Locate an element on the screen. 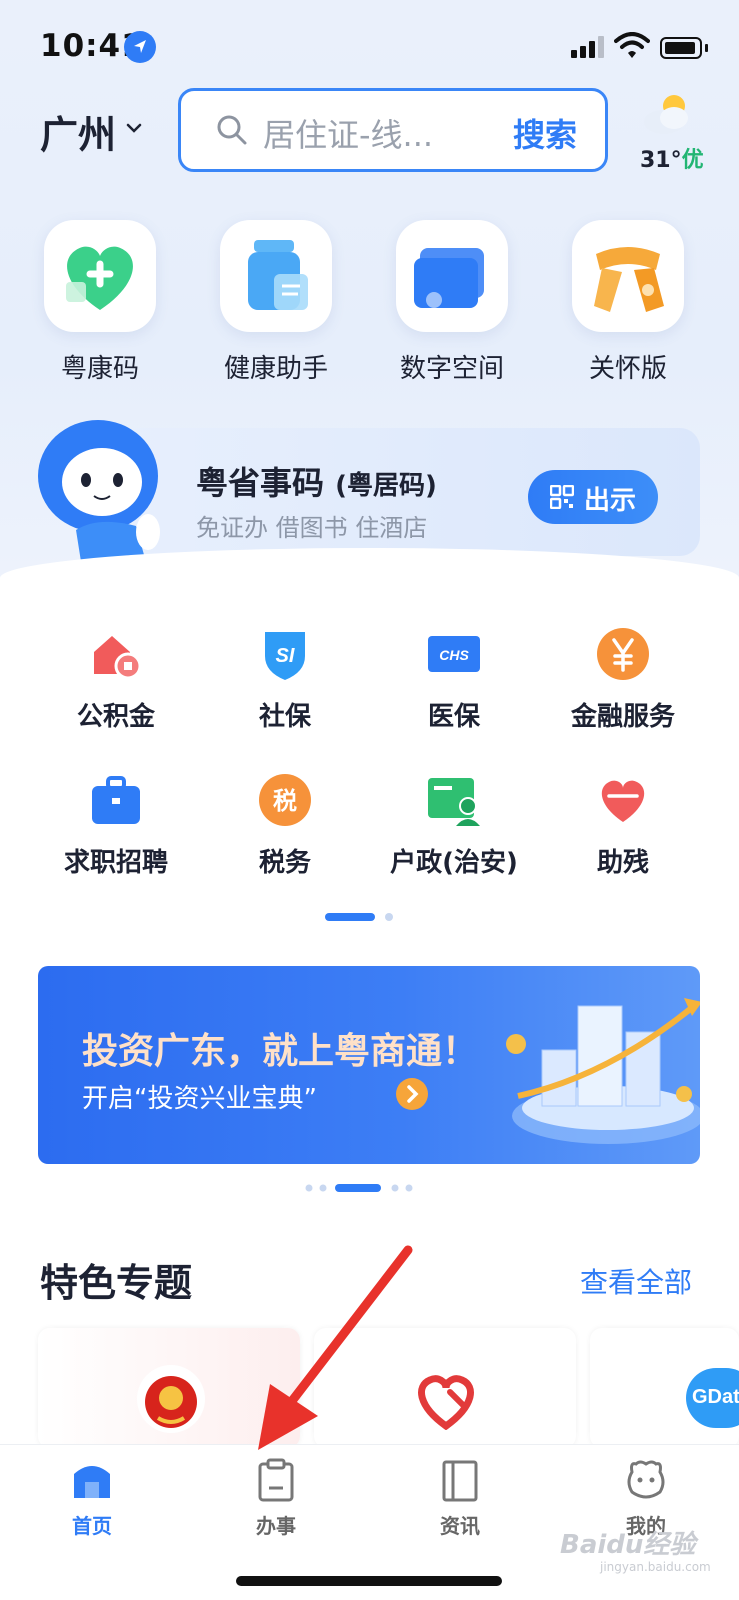 This screenshot has height=1600, width=739. yuan-icon is located at coordinates (623, 654).